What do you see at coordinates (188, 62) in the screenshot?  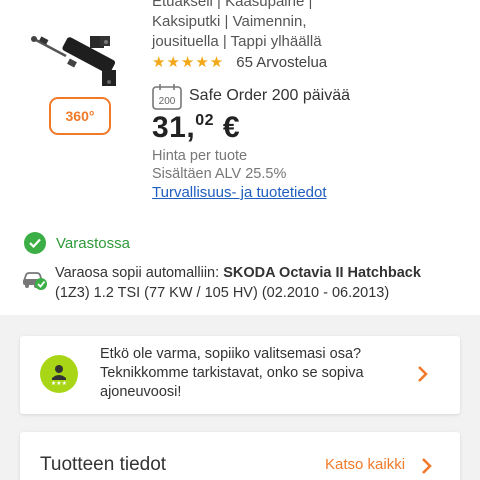 I see `rating-stars: ★★★★★` at bounding box center [188, 62].